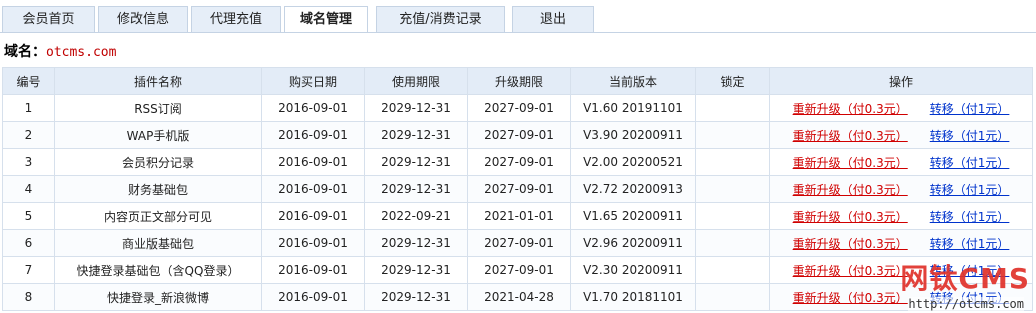  What do you see at coordinates (633, 135) in the screenshot?
I see `cell-version: V3.90 20200911` at bounding box center [633, 135].